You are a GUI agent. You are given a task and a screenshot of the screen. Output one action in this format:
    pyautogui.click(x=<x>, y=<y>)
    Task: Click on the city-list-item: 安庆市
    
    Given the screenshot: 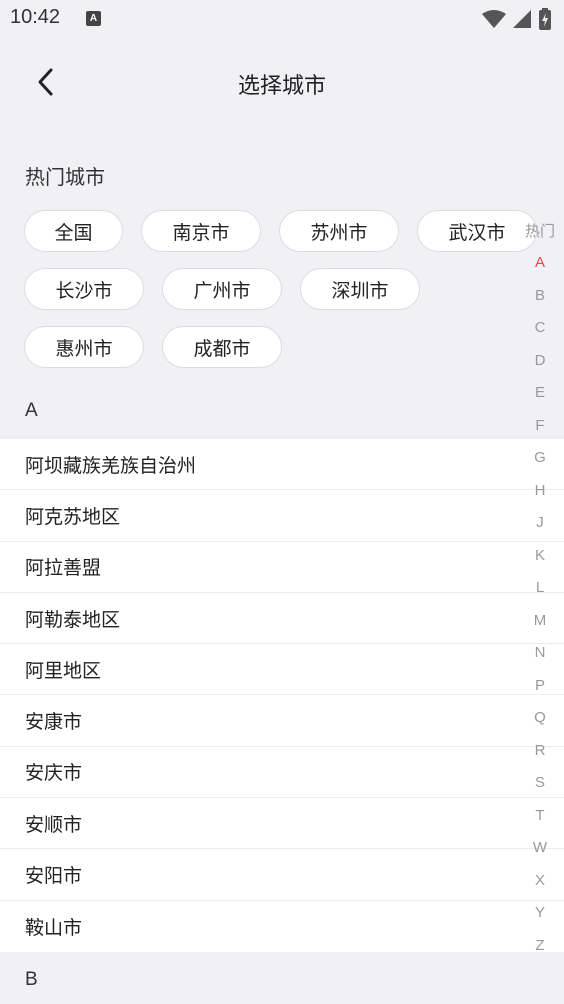 What is the action you would take?
    pyautogui.click(x=282, y=773)
    